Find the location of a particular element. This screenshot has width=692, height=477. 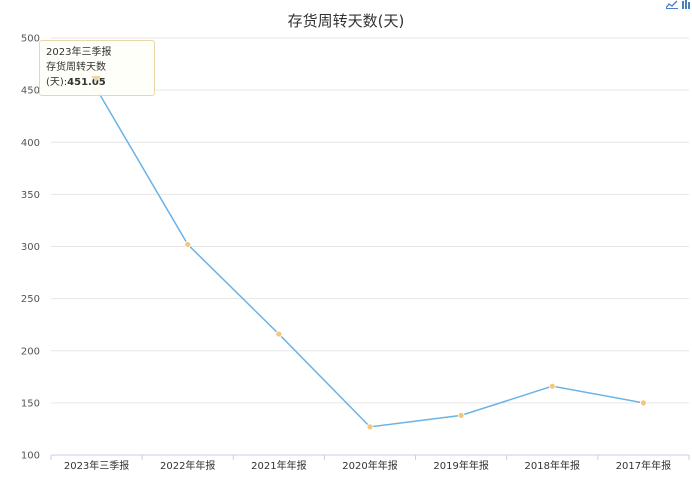

tooltip: 2023年三季报 存货周转天数(天):451.05 is located at coordinates (97, 68).